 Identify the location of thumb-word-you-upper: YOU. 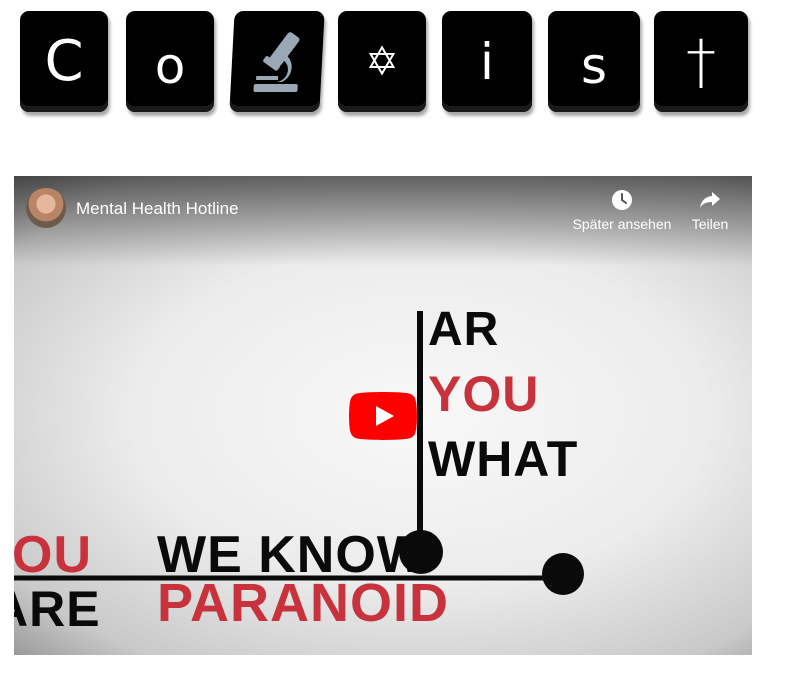
(484, 394).